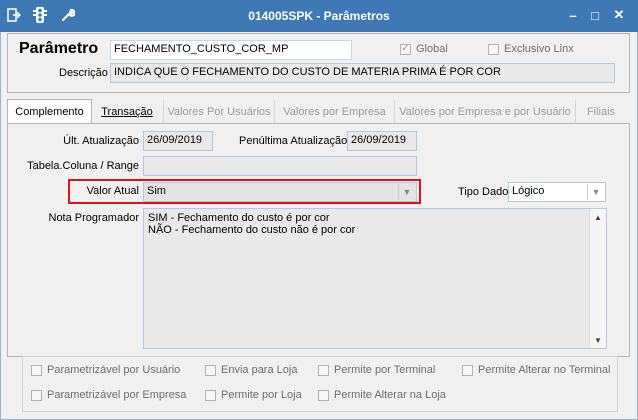  Describe the element at coordinates (156, 191) in the screenshot. I see `valor-atual-value: Sim` at that location.